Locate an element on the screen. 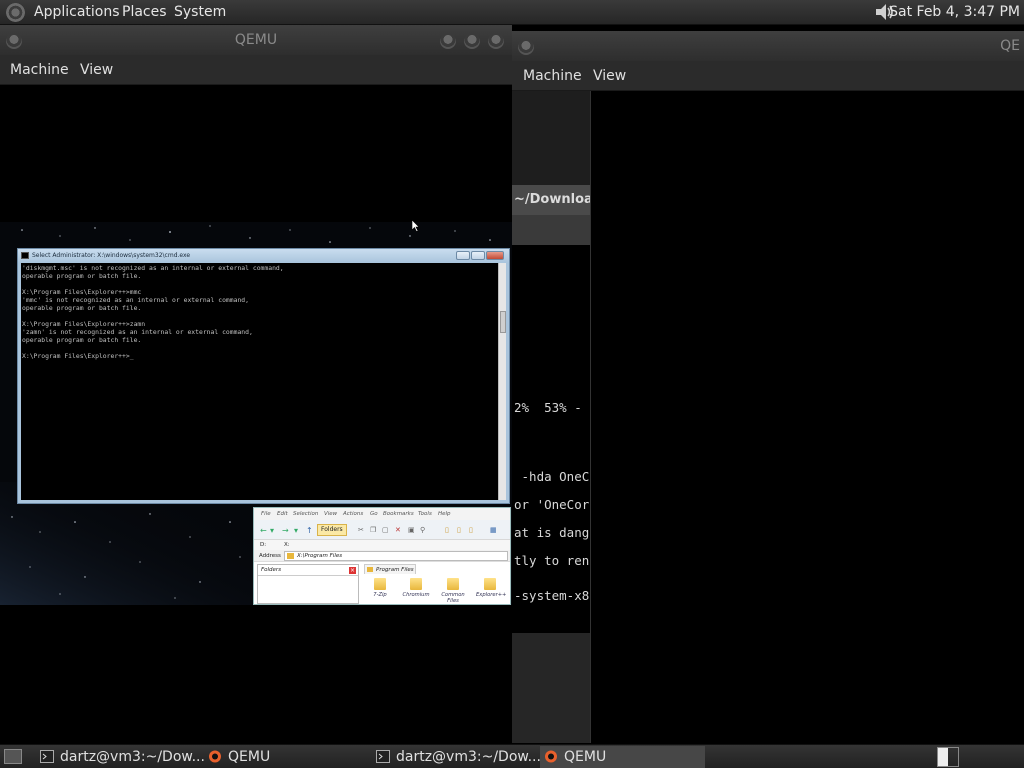 This screenshot has height=768, width=1024. taskbar-item-qemu-1: QEMU is located at coordinates (286, 757).